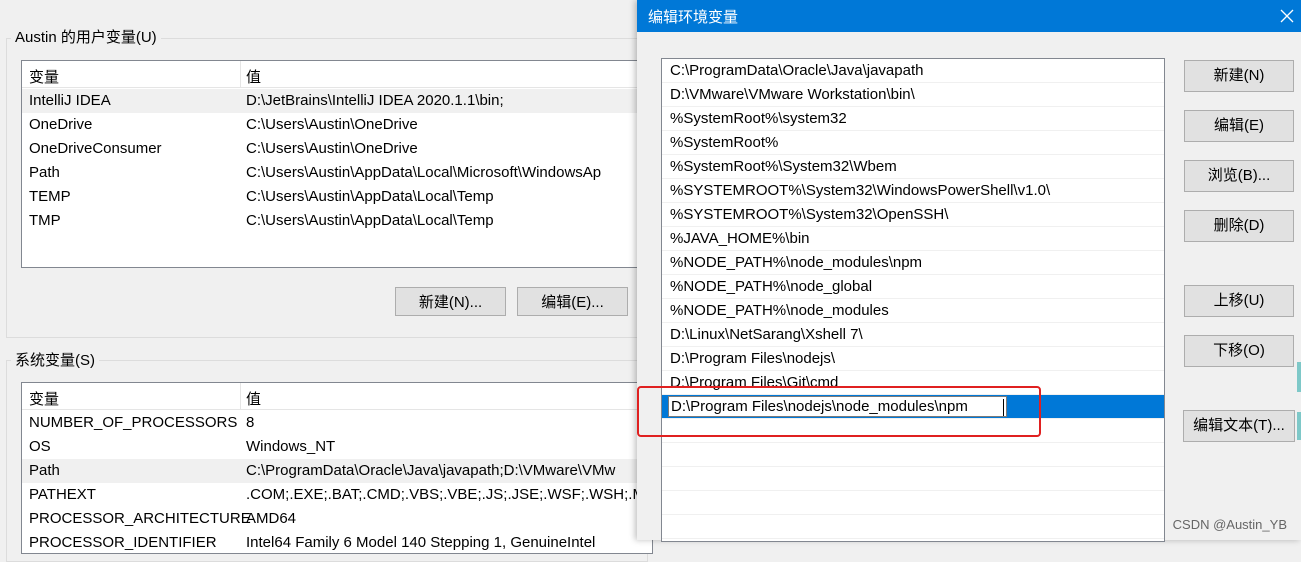 The height and width of the screenshot is (562, 1301). Describe the element at coordinates (740, 238) in the screenshot. I see `path-entry: %JAVA_HOME%\bin` at that location.